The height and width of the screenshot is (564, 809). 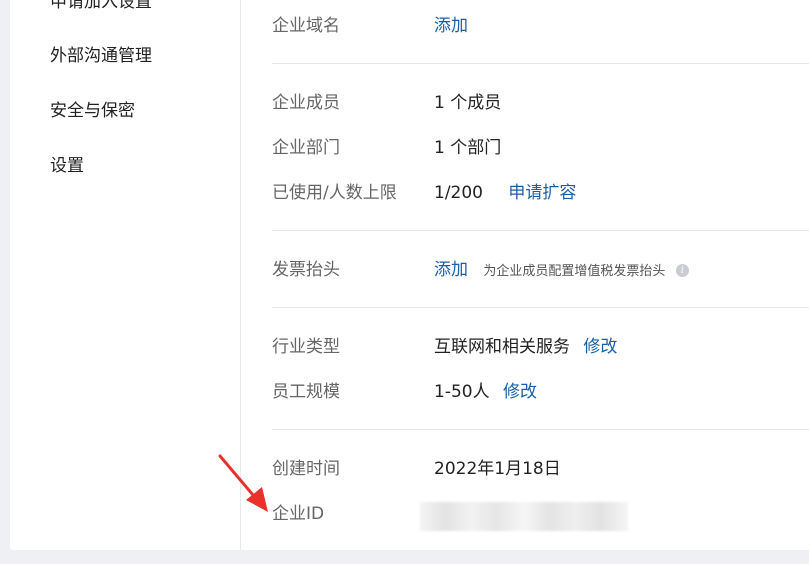 What do you see at coordinates (451, 270) in the screenshot?
I see `add-invoice-link: 添加` at bounding box center [451, 270].